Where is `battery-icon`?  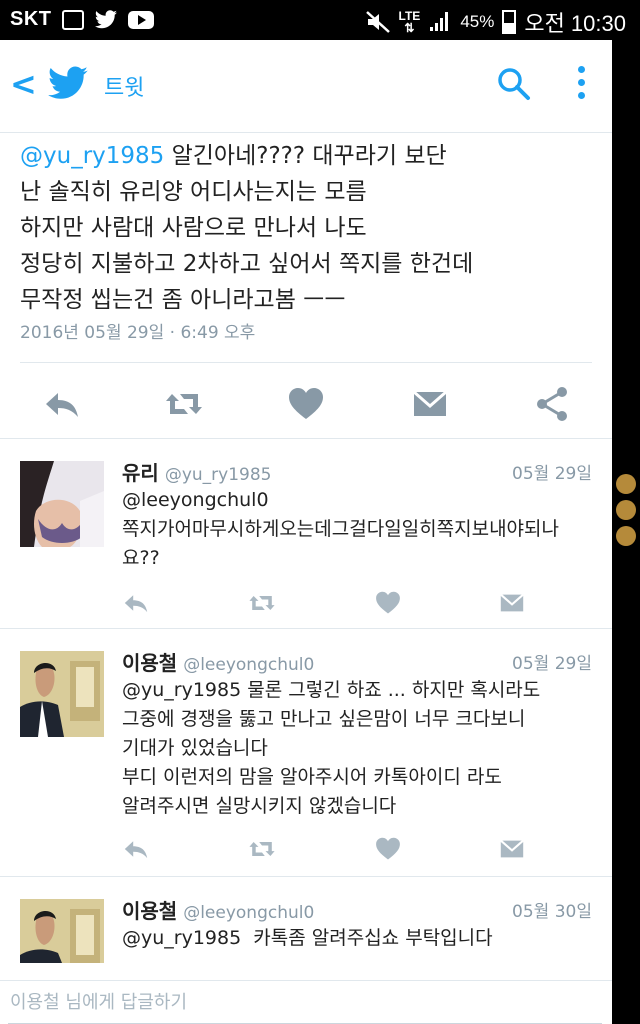
battery-icon is located at coordinates (509, 22).